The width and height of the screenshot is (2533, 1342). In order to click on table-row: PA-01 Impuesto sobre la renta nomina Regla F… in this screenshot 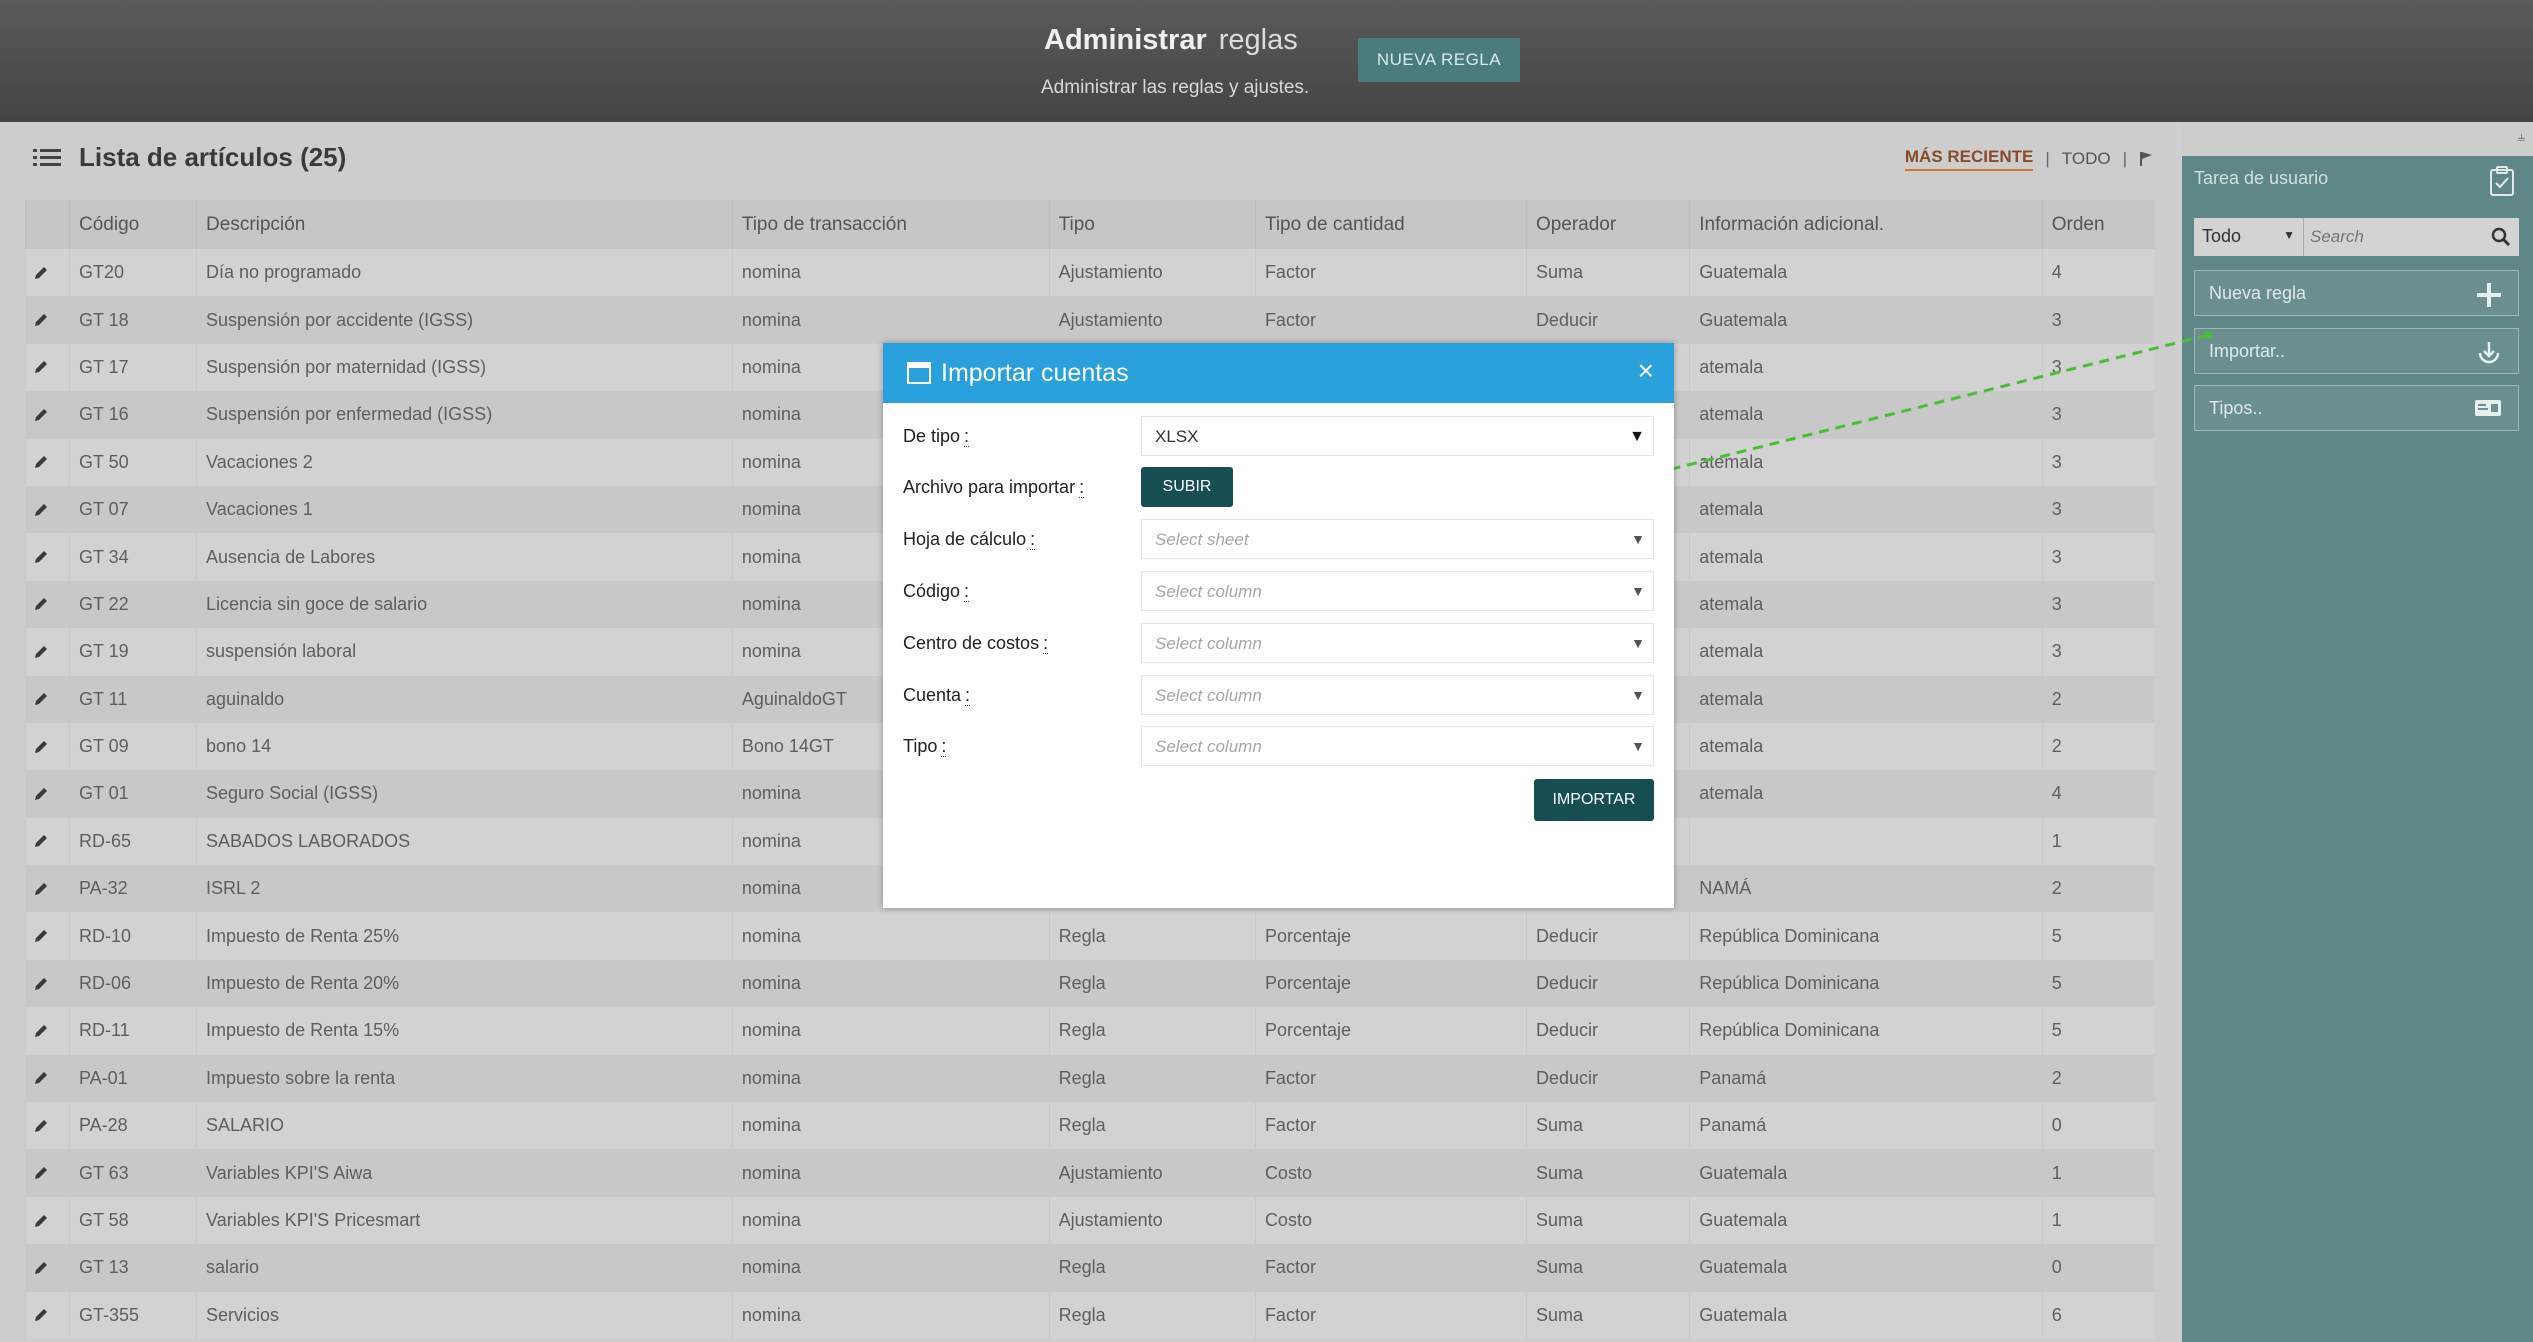, I will do `click(1090, 1078)`.